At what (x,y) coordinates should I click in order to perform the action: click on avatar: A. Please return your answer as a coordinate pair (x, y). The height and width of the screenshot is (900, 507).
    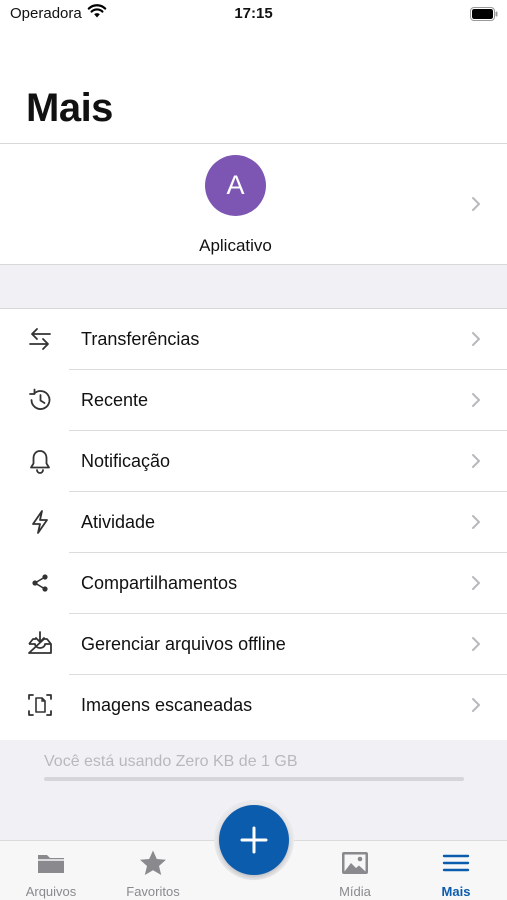
    Looking at the image, I should click on (235, 185).